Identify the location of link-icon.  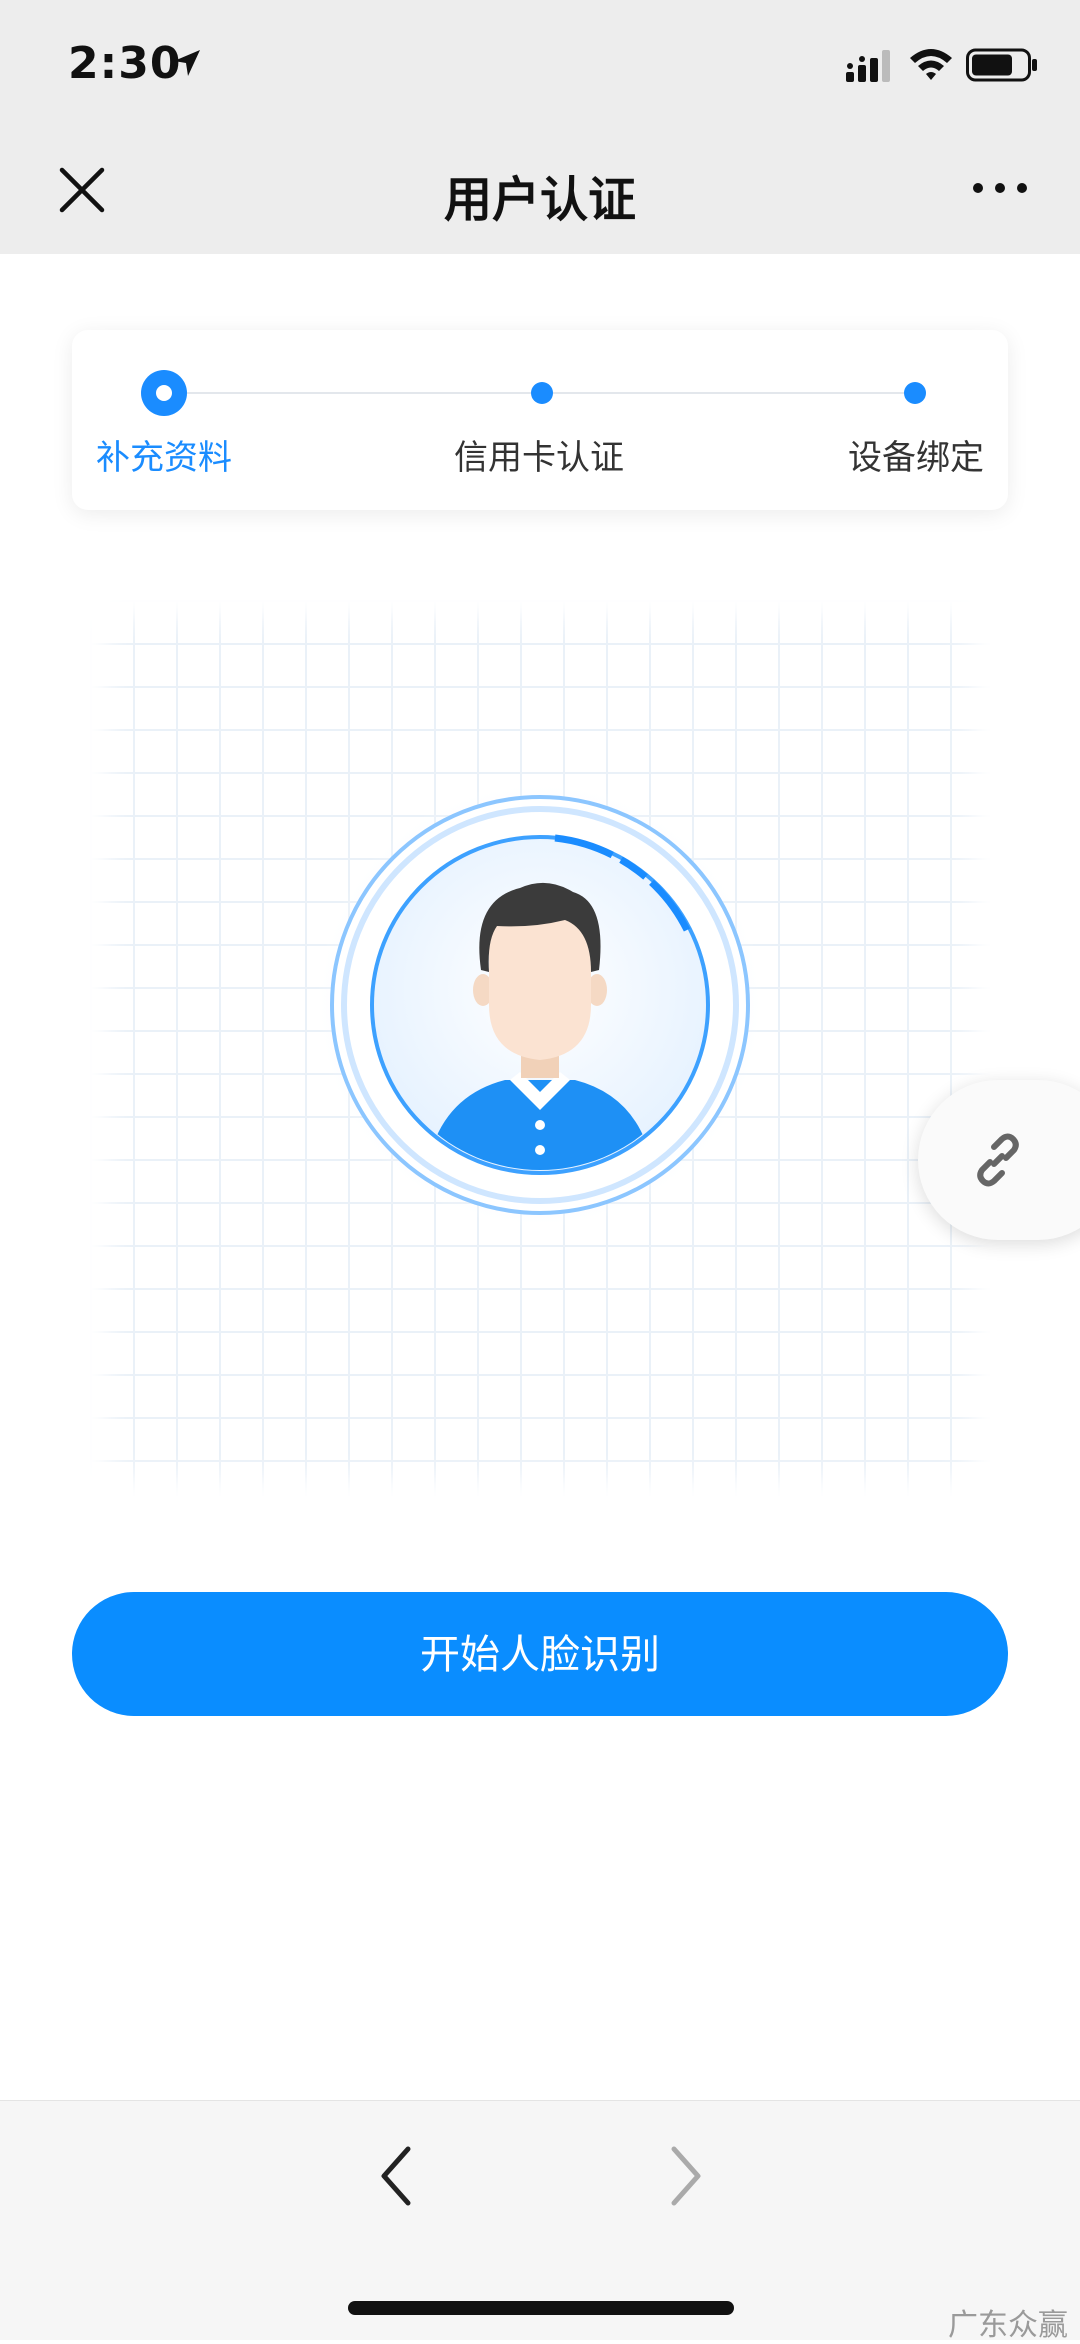
(998, 1160).